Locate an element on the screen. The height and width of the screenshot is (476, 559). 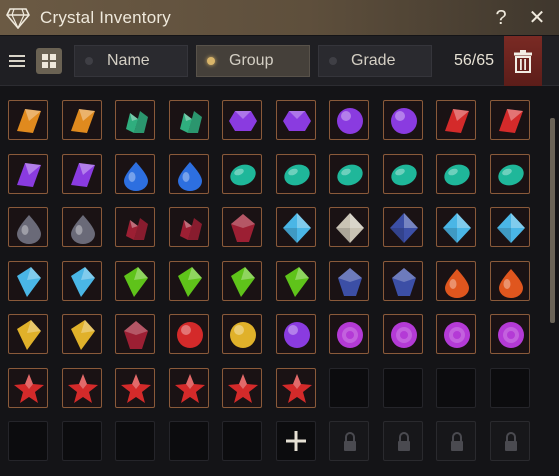
title-bar: Crystal Inventory ? ✕ is located at coordinates (279, 17).